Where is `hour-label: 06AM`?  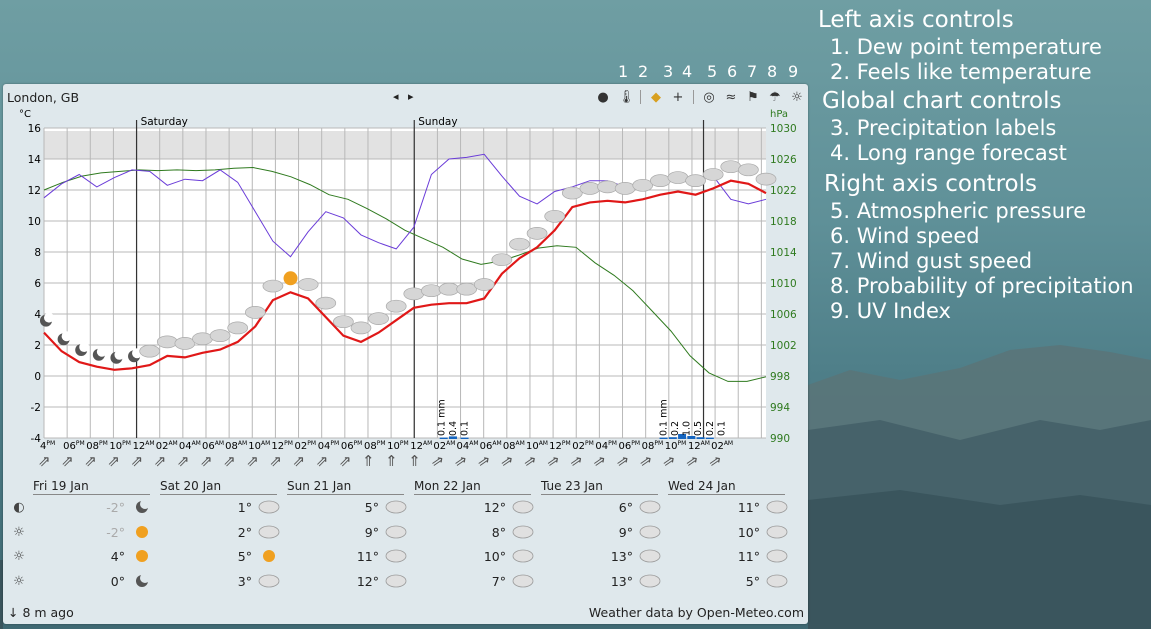 hour-label: 06AM is located at coordinates (491, 446).